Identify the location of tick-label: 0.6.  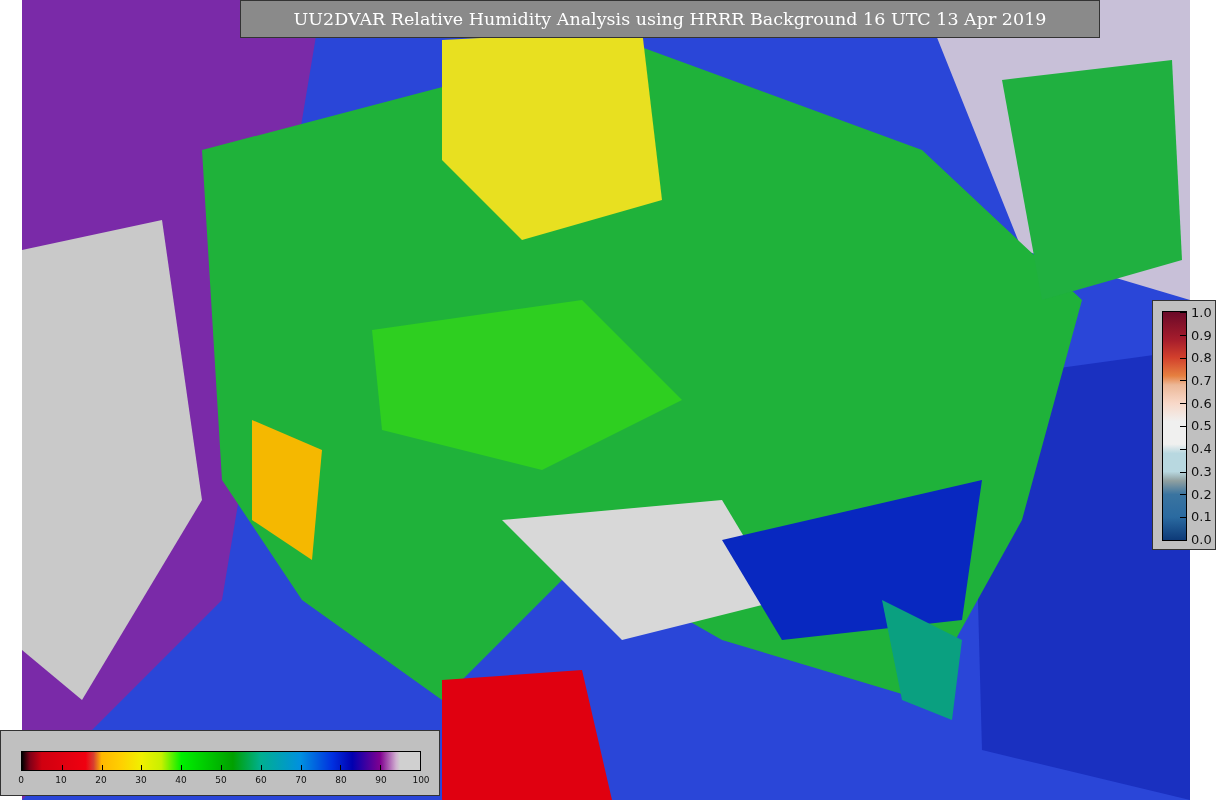
(1201, 403).